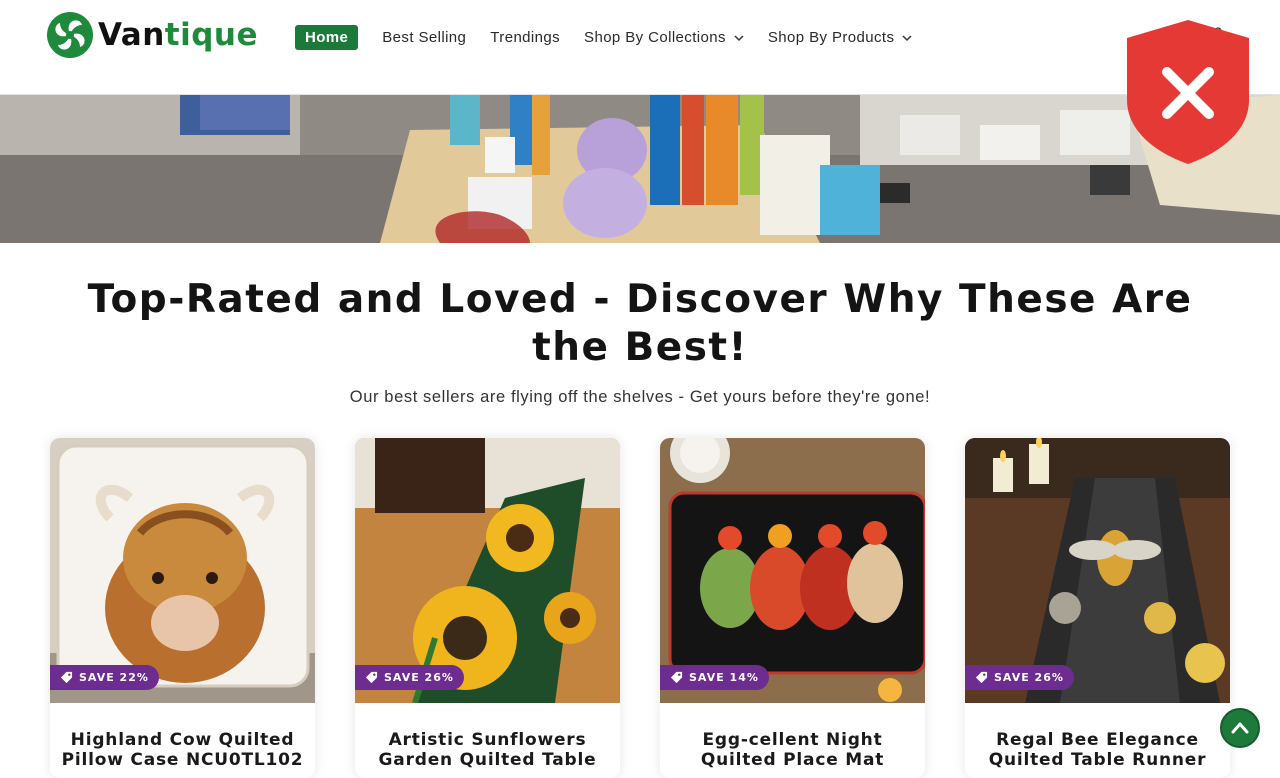 The width and height of the screenshot is (1280, 778). What do you see at coordinates (70, 35) in the screenshot?
I see `pinwheel-logo-icon` at bounding box center [70, 35].